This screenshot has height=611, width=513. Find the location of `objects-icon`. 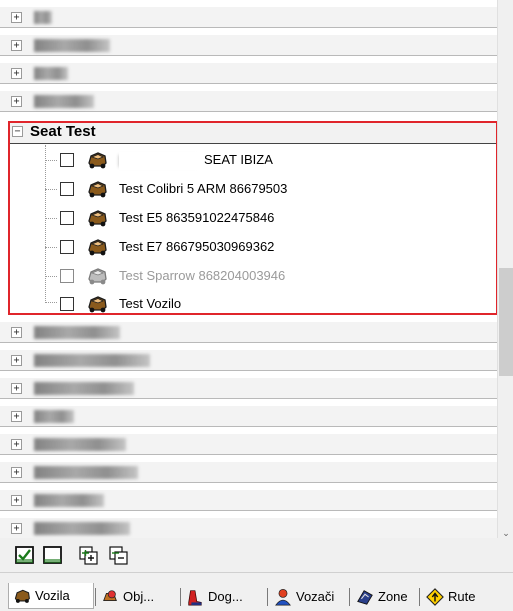

objects-icon is located at coordinates (110, 596).